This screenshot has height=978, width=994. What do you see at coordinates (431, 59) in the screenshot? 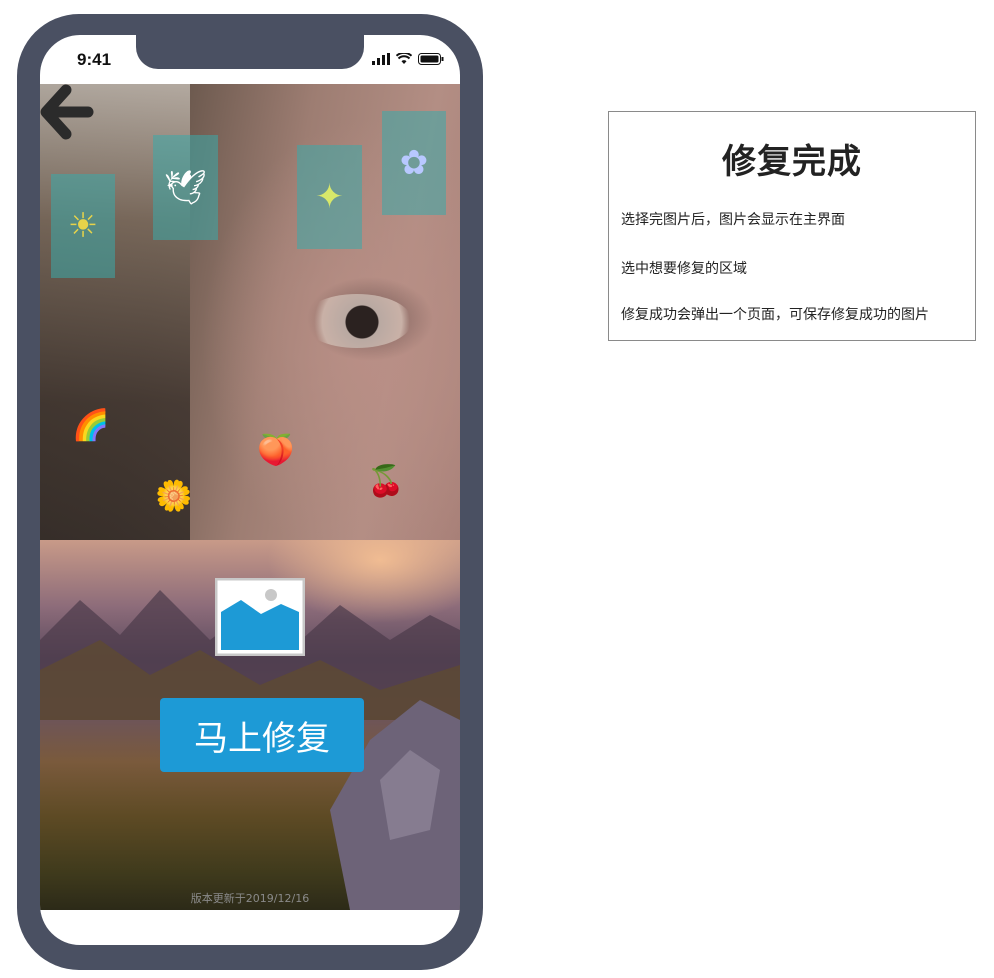
I see `battery-icon` at bounding box center [431, 59].